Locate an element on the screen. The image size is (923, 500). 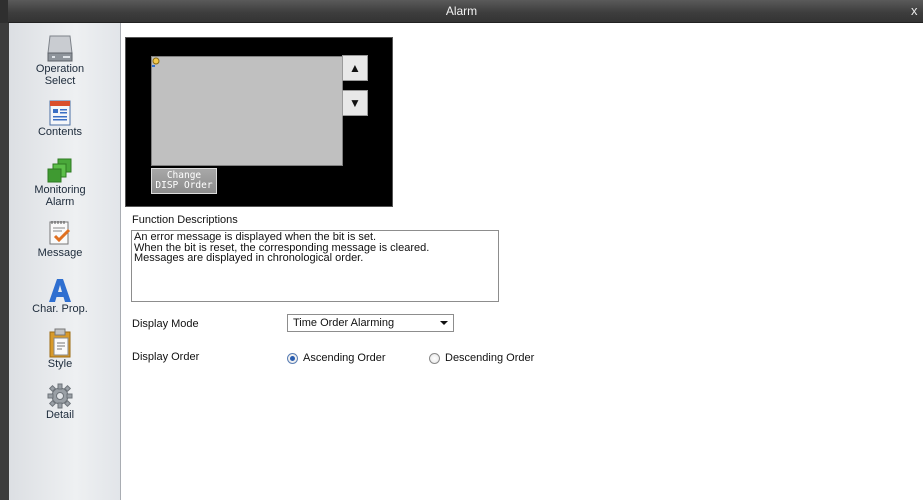
sidebar-item-detail: Detail is located at coordinates (60, 402).